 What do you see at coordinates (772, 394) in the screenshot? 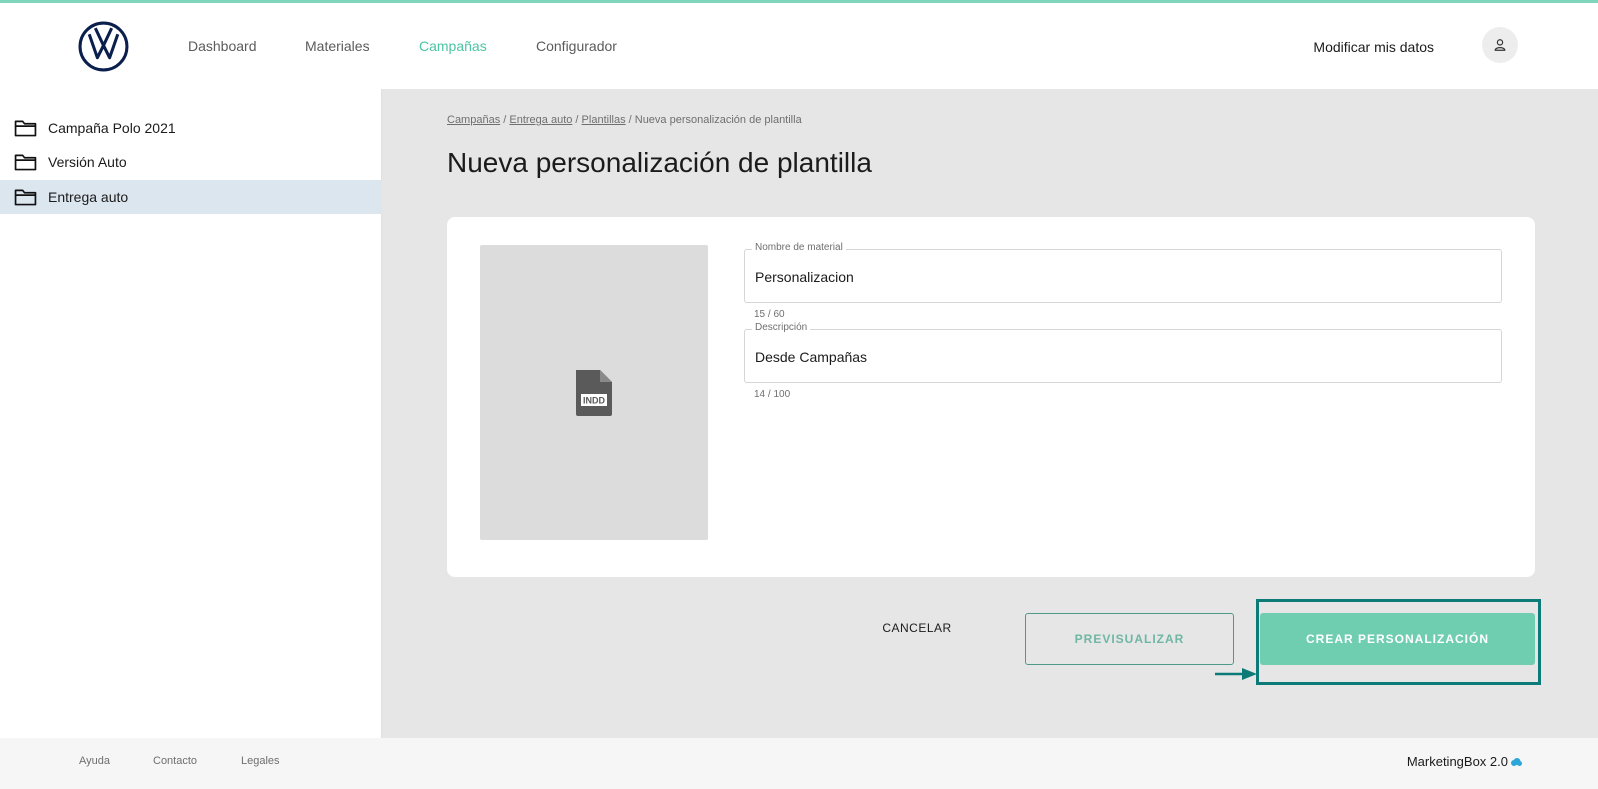
I see `description-counter: 14 / 100` at bounding box center [772, 394].